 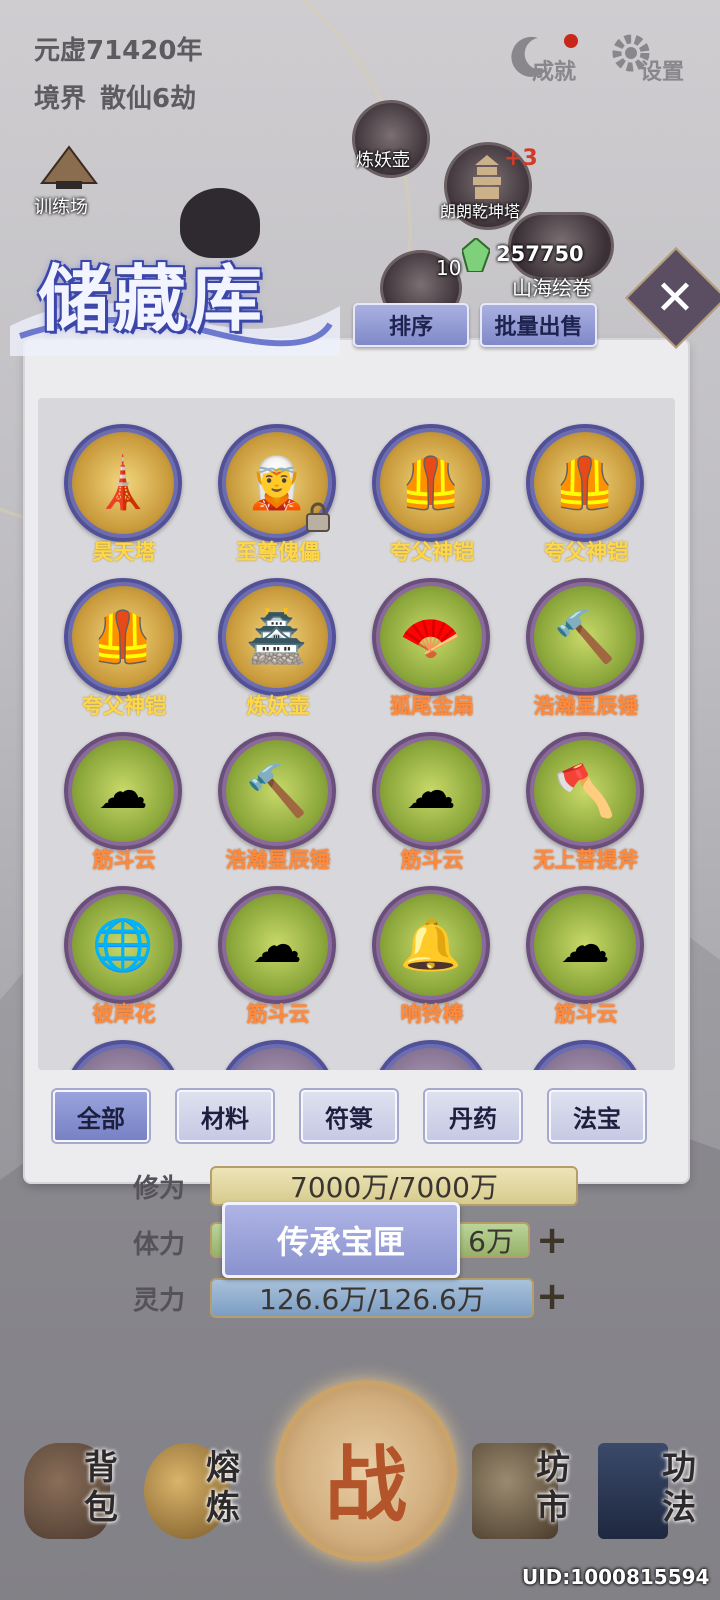 What do you see at coordinates (60, 99) in the screenshot?
I see `realm-label: 境界` at bounding box center [60, 99].